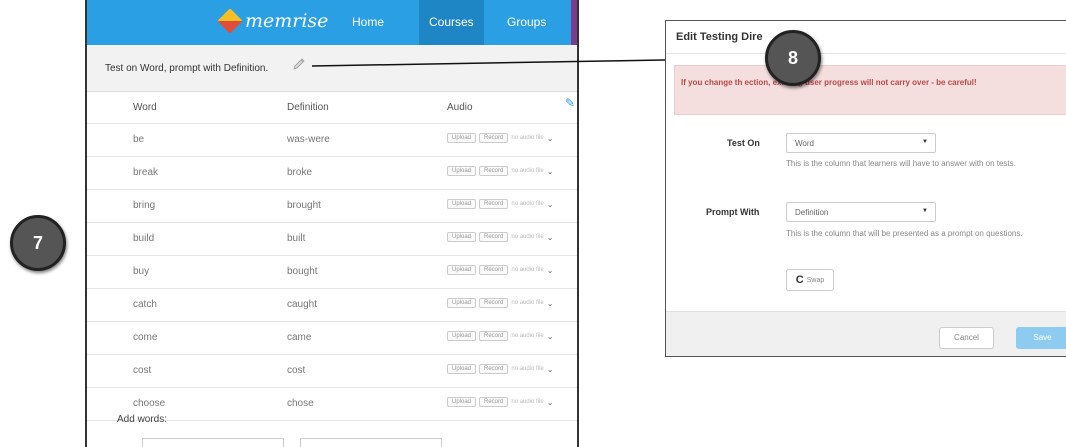 The height and width of the screenshot is (447, 1066). What do you see at coordinates (733, 212) in the screenshot?
I see `prompt-with-label: Prompt With` at bounding box center [733, 212].